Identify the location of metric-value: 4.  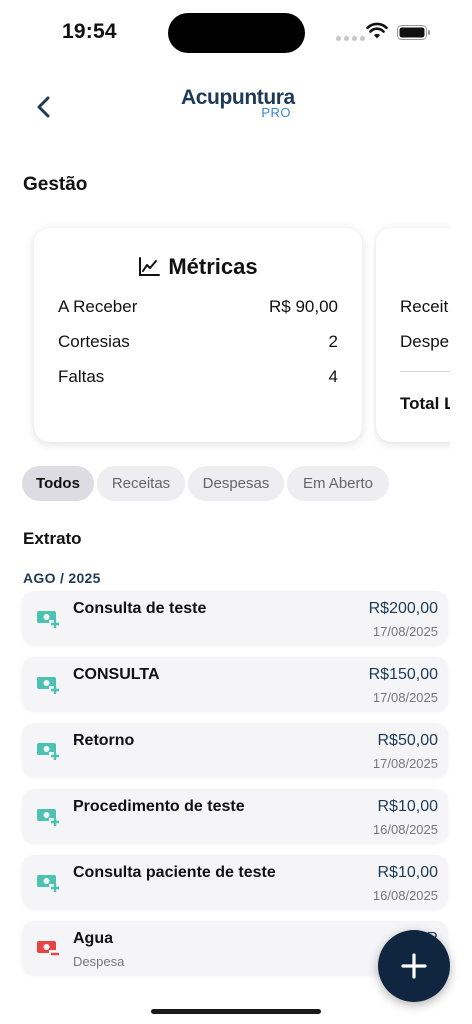
(333, 376).